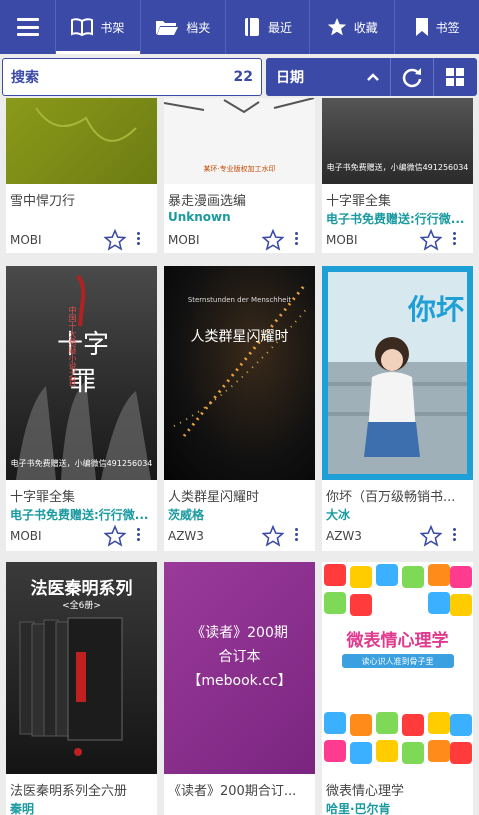  I want to click on book-meta: 雪中悍刀行 MOBI, so click(81, 218).